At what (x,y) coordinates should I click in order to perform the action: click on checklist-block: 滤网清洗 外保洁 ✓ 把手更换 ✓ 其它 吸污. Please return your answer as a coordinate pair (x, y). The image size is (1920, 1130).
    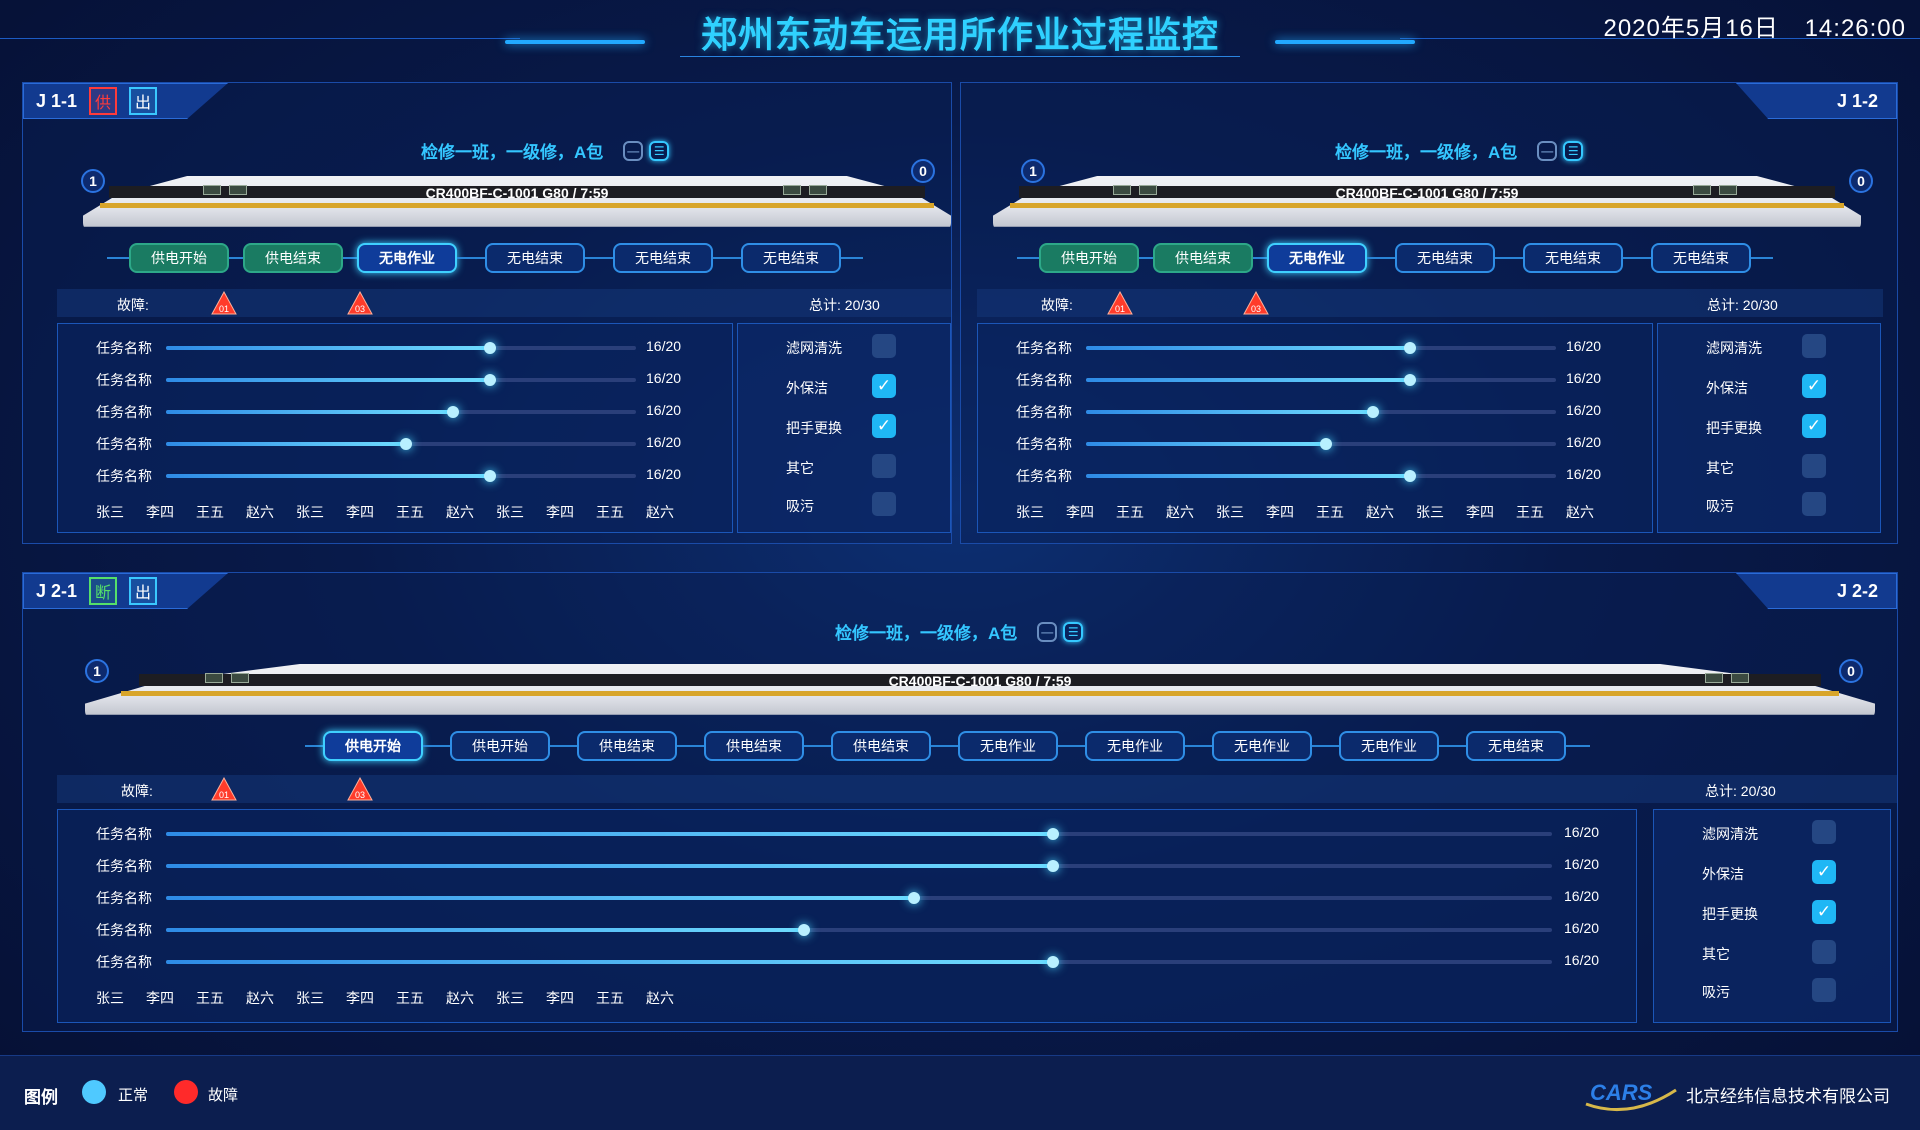
    Looking at the image, I should click on (1772, 916).